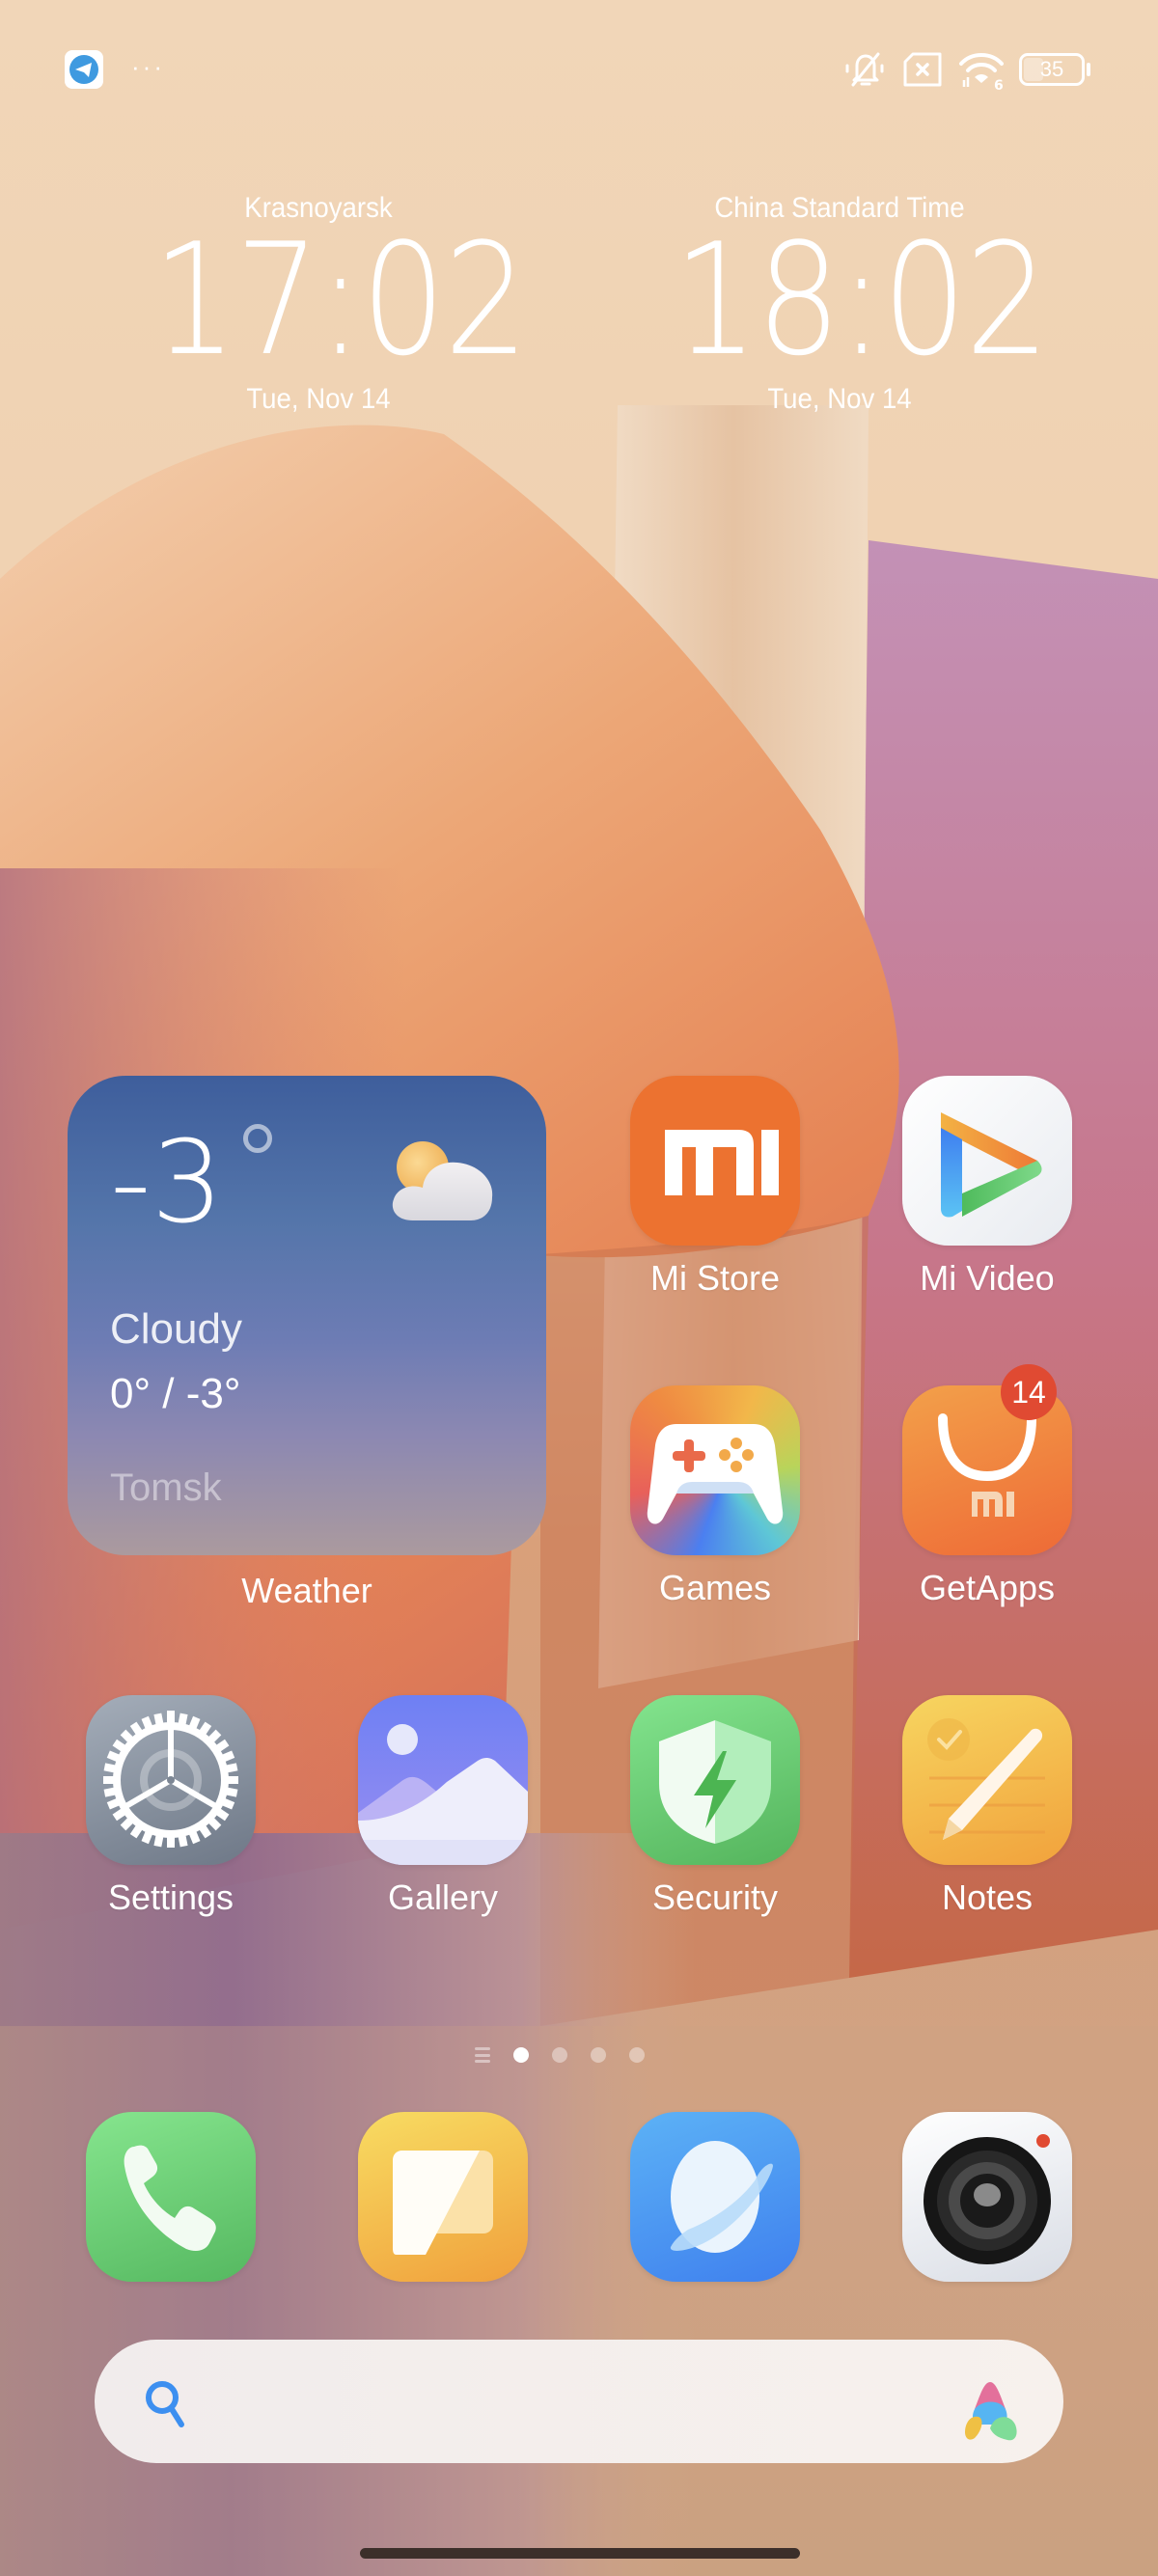 The image size is (1158, 2576). I want to click on weather-widget: -3 Cloudy 0° / -3° Tomsk, so click(307, 1315).